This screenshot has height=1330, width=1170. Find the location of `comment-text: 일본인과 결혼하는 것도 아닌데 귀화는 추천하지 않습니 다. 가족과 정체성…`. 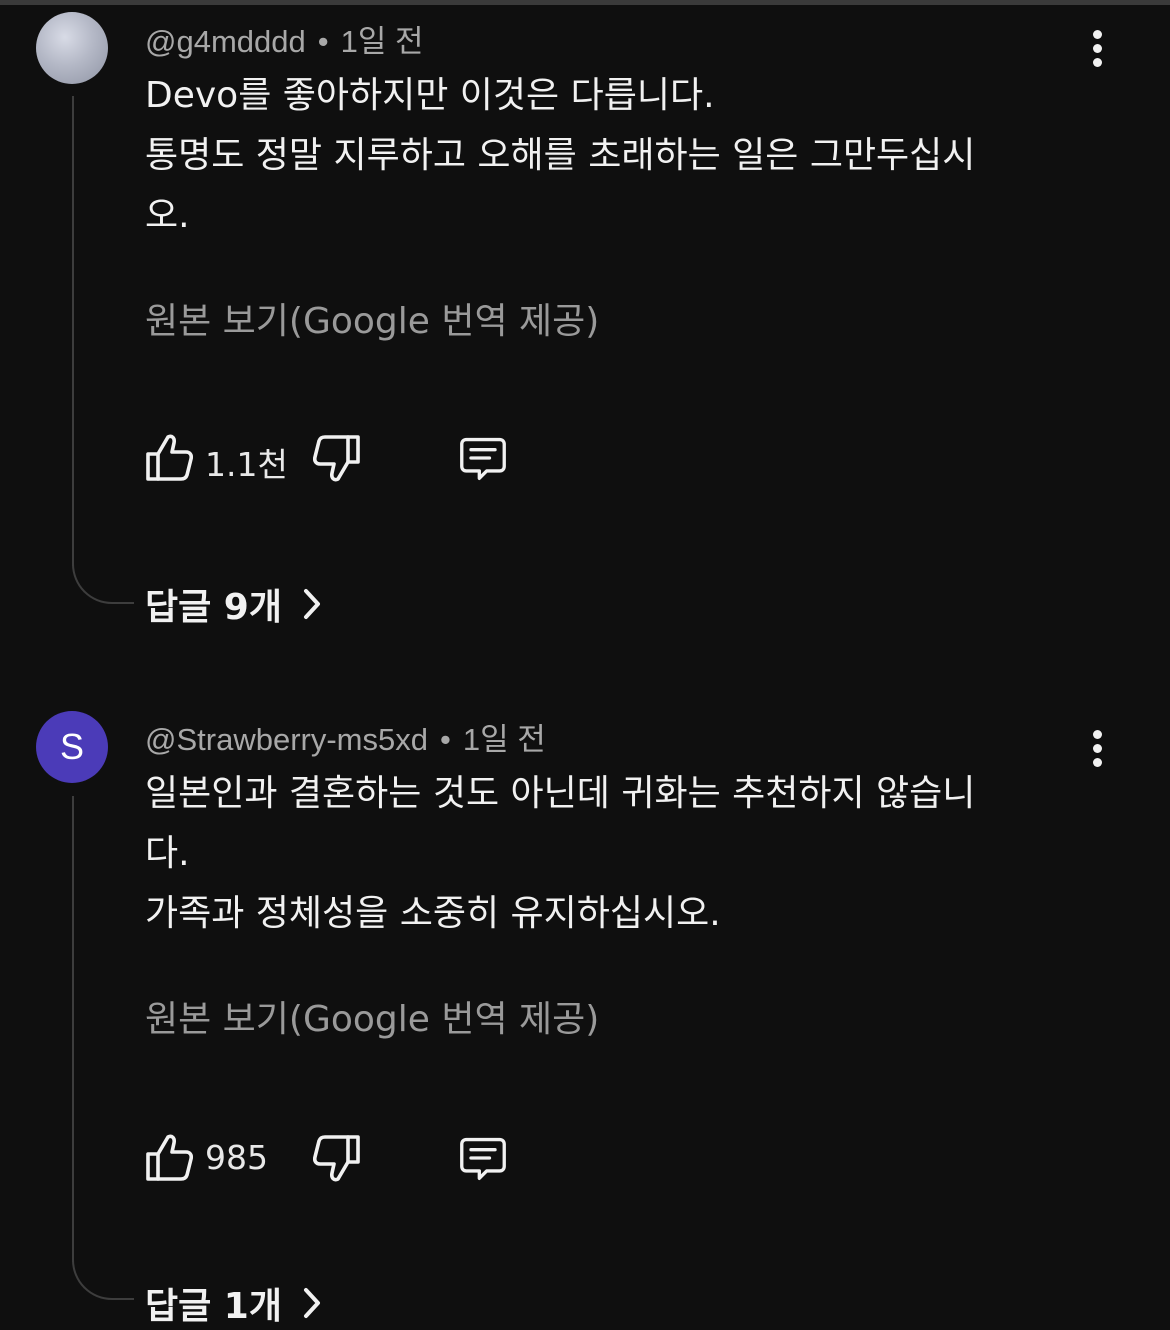

comment-text: 일본인과 결혼하는 것도 아닌데 귀화는 추천하지 않습니 다. 가족과 정체성… is located at coordinates (610, 854).